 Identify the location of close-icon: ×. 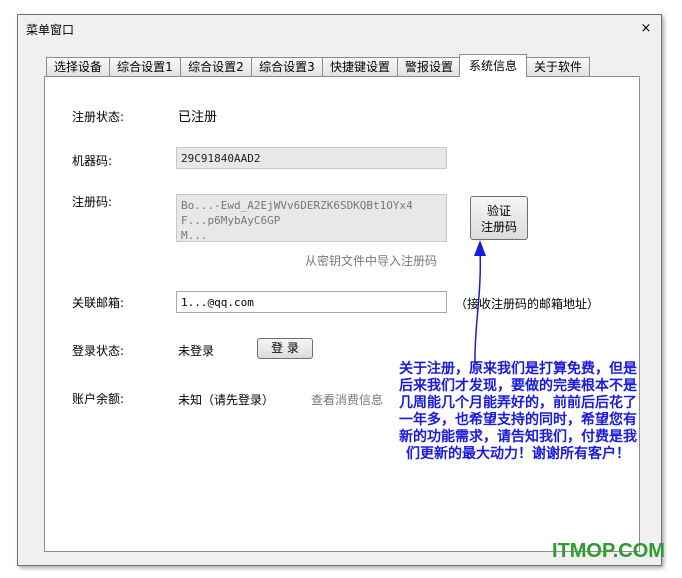
(646, 29).